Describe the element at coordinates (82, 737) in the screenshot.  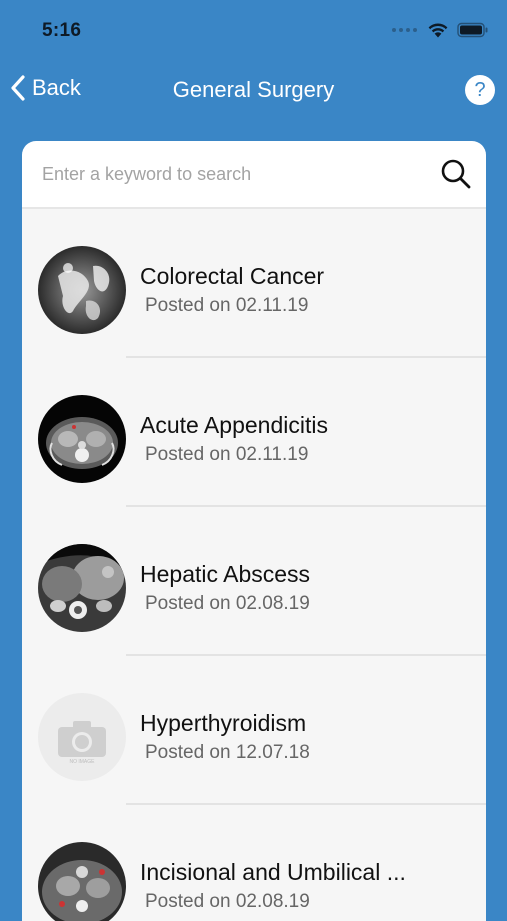
I see `case-thumbnail: NO IMAGE` at that location.